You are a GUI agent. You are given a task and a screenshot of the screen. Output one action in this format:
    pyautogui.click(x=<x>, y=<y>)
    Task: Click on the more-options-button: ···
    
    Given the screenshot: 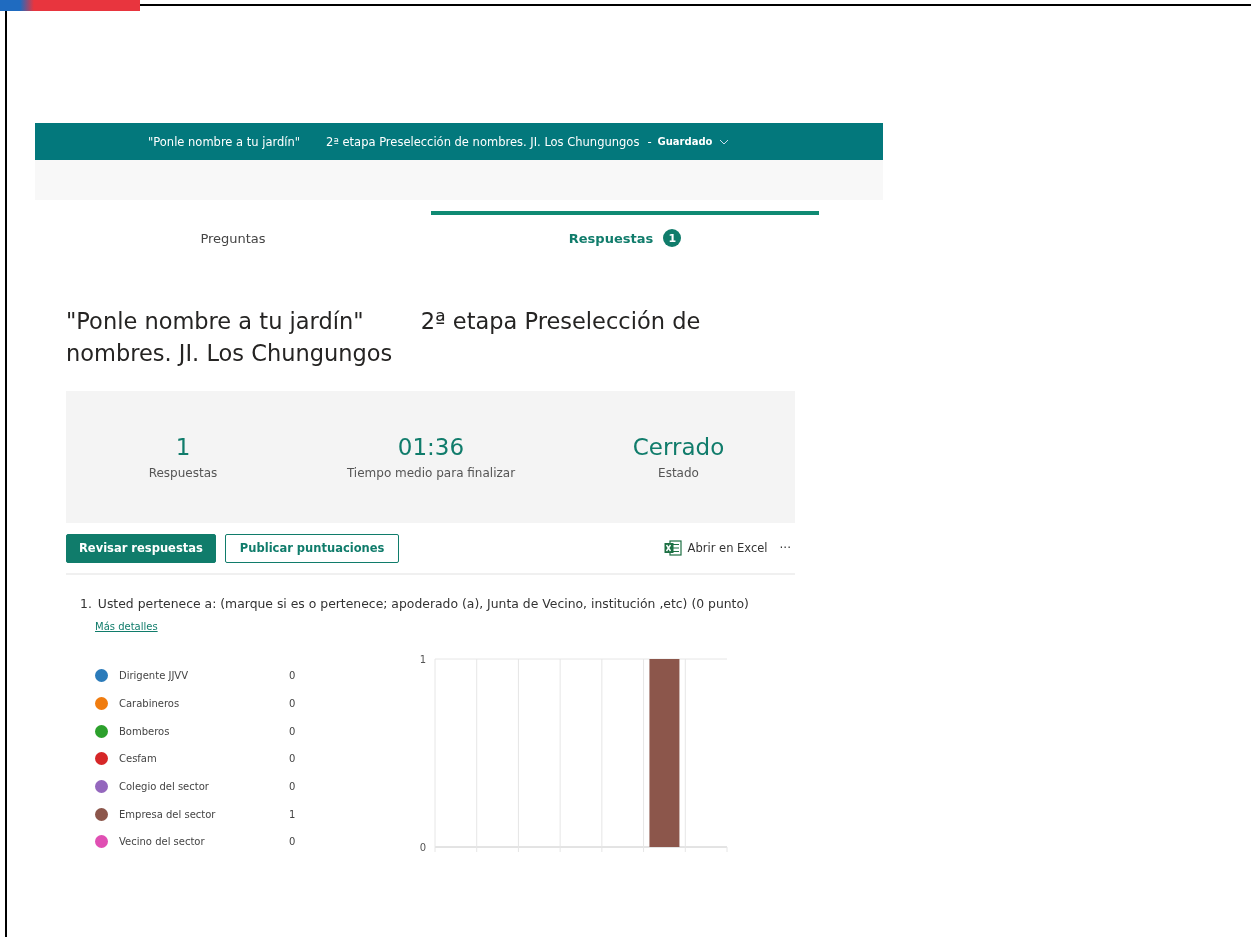 What is the action you would take?
    pyautogui.click(x=785, y=548)
    